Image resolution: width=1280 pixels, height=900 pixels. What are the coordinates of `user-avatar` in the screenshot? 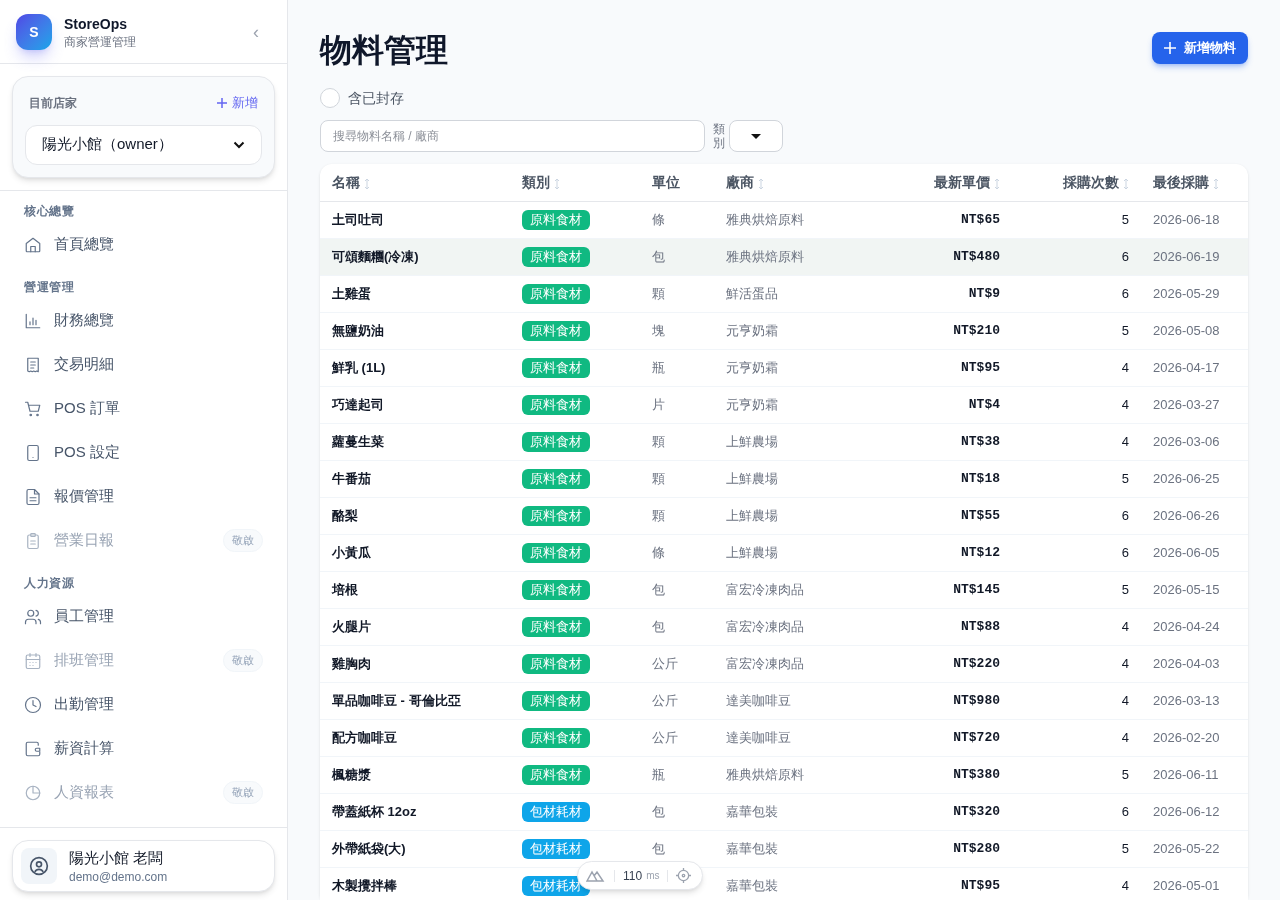 It's located at (39, 865).